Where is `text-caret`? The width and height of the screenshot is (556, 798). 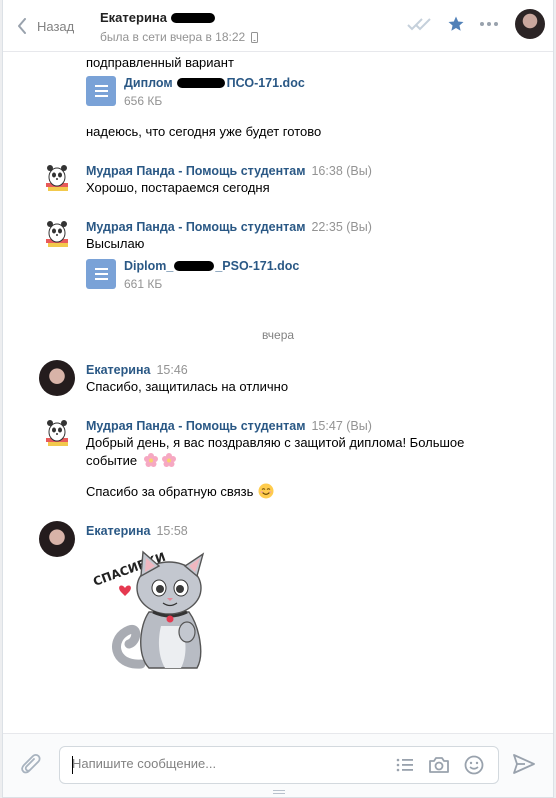 text-caret is located at coordinates (72, 765).